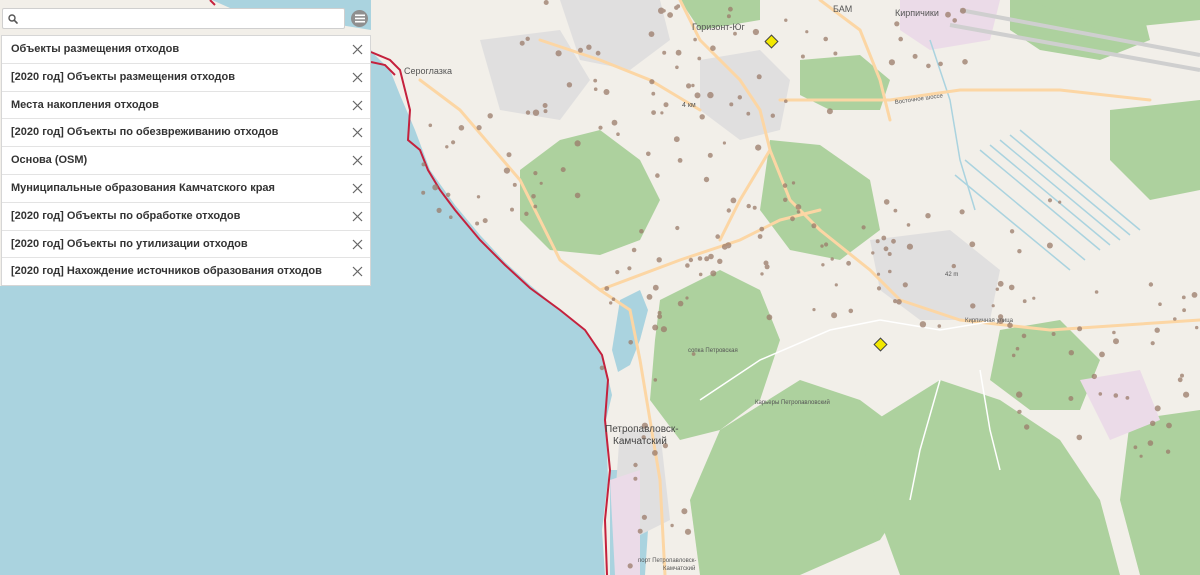 The width and height of the screenshot is (1200, 575). What do you see at coordinates (792, 402) in the screenshot?
I see `quarry-label: Карьеры Петропавловский` at bounding box center [792, 402].